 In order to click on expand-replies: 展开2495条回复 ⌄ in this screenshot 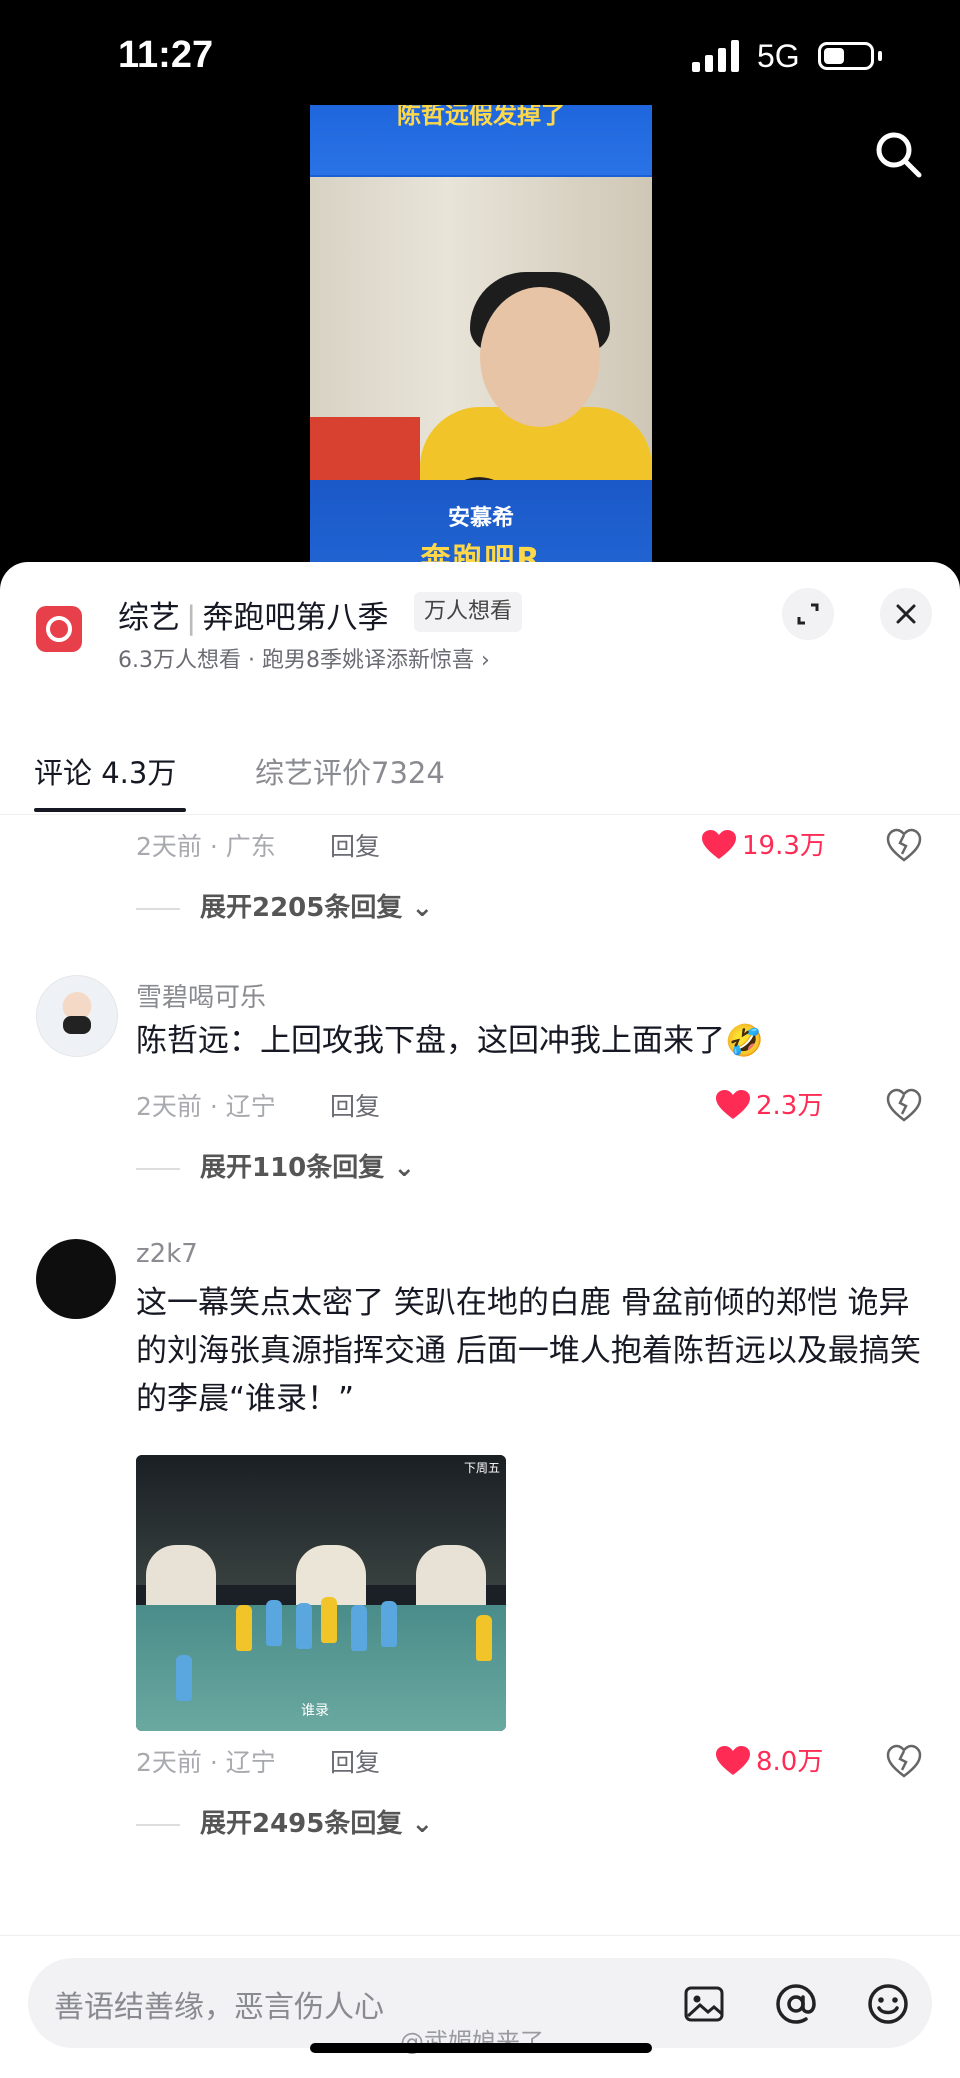, I will do `click(284, 1821)`.